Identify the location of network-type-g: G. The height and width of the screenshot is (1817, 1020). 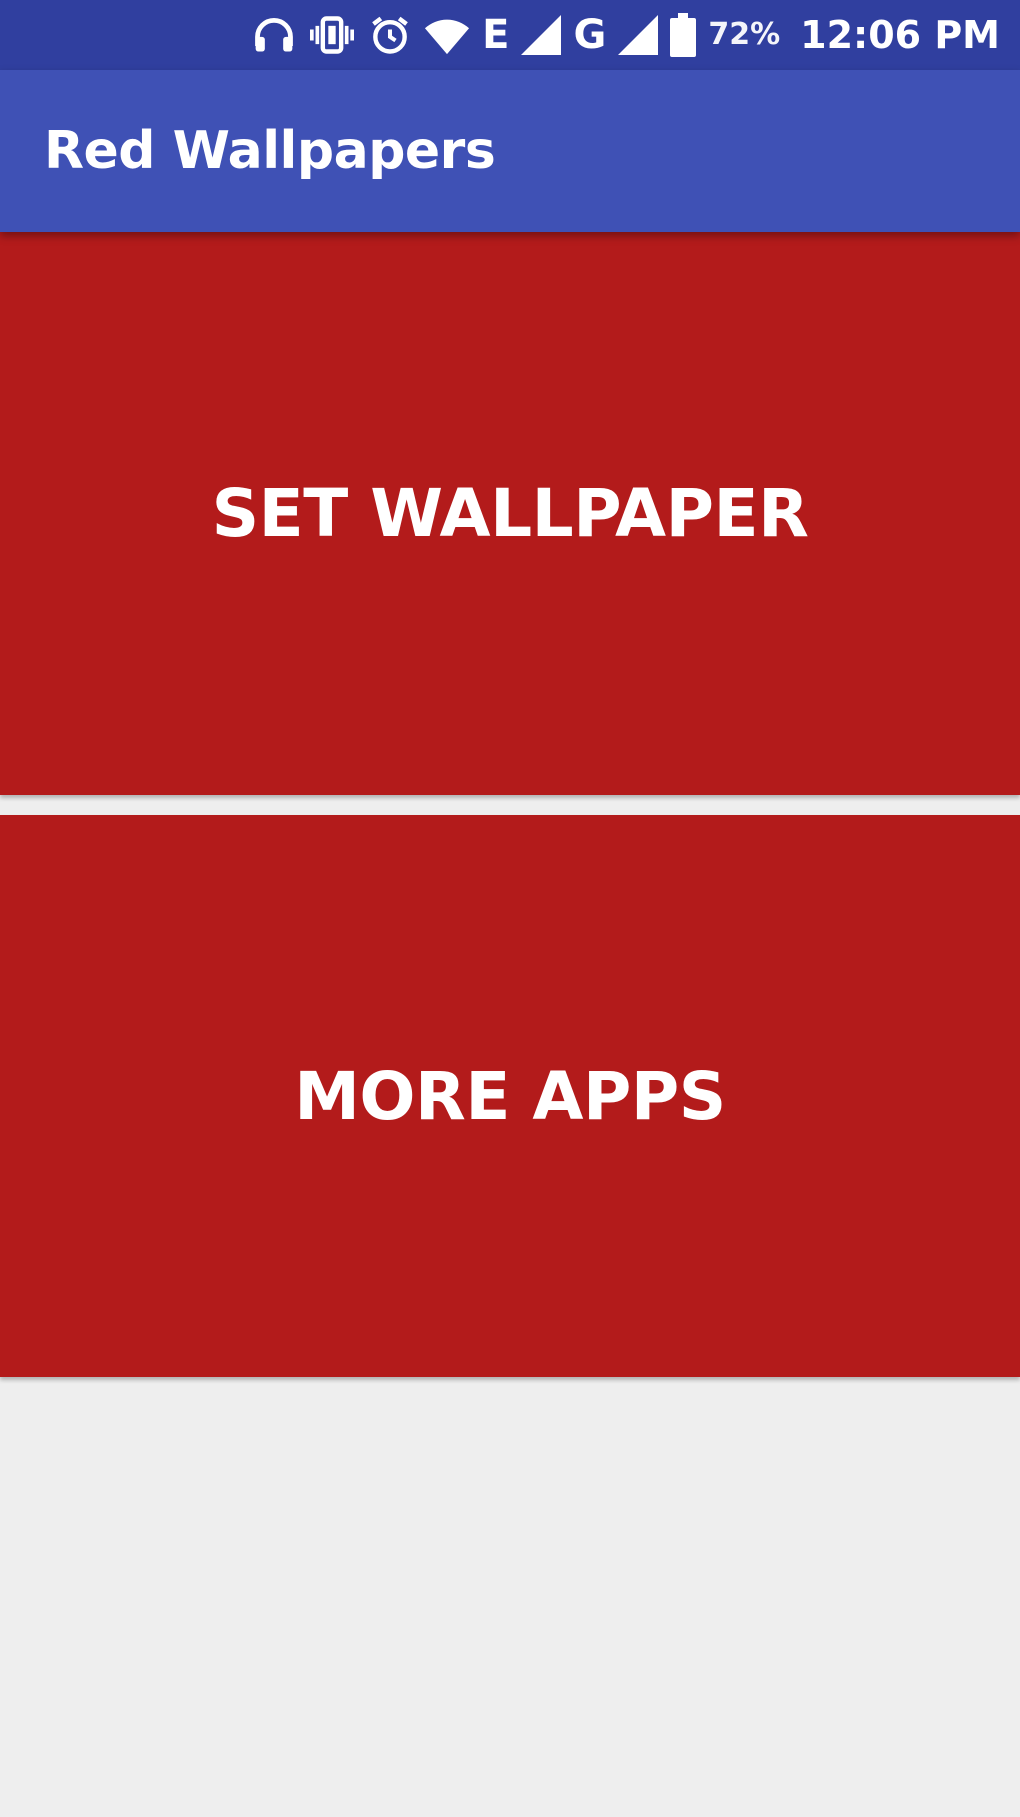
(590, 35).